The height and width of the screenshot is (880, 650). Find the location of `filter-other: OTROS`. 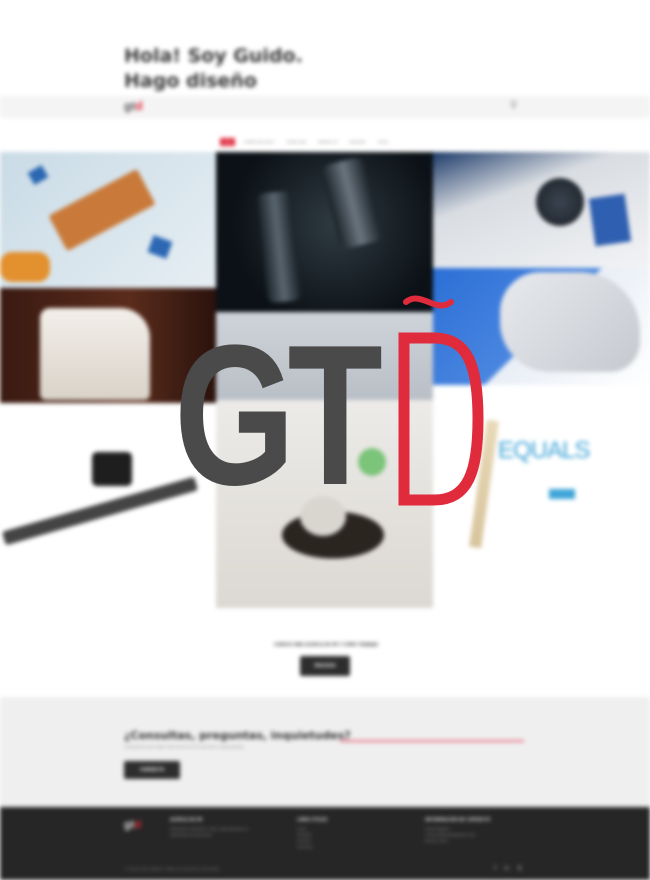

filter-other: OTROS is located at coordinates (383, 142).